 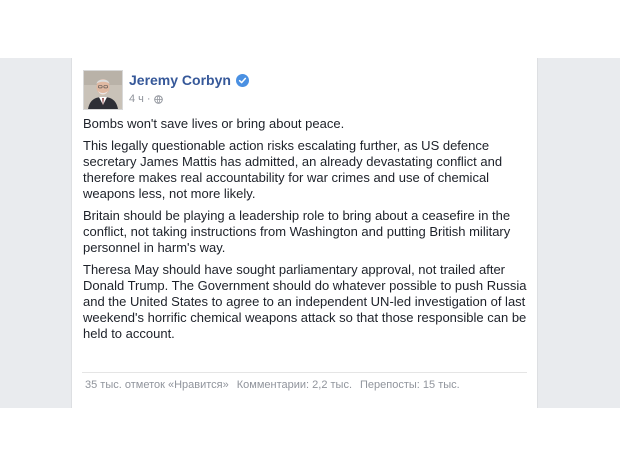 What do you see at coordinates (410, 385) in the screenshot?
I see `shares-count: Перепосты: 15 тыс.` at bounding box center [410, 385].